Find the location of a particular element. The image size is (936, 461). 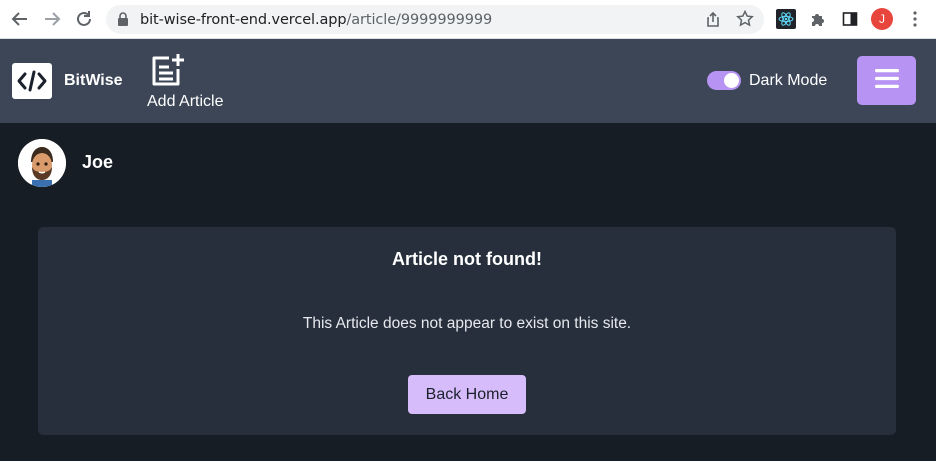

card-title: Article not found! is located at coordinates (467, 259).